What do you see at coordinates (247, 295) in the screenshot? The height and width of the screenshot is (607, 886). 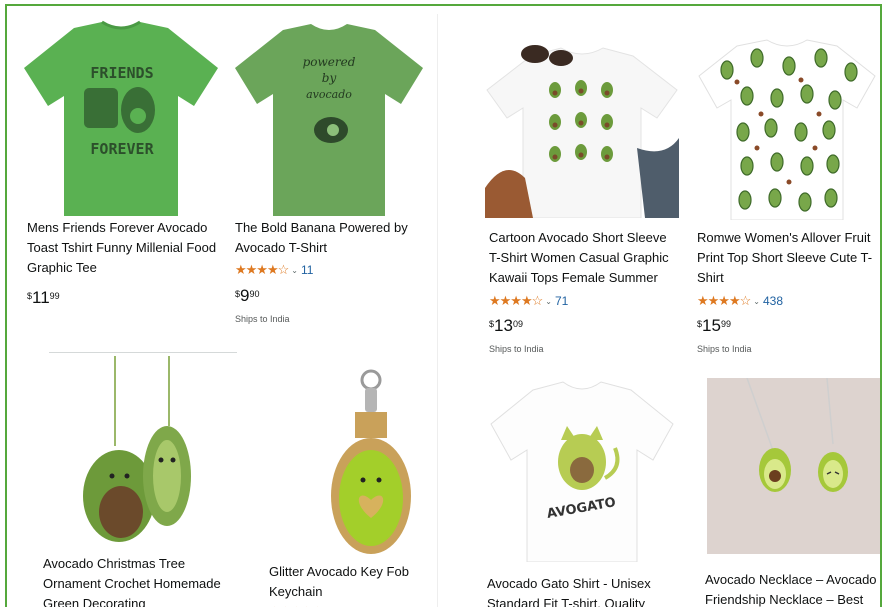 I see `product-price: $ 9 90` at bounding box center [247, 295].